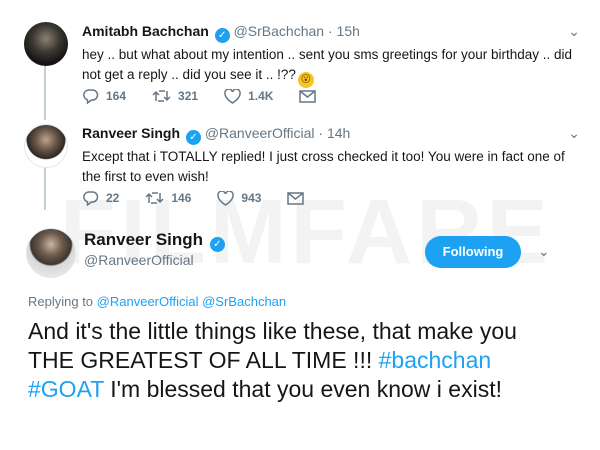 This screenshot has width=600, height=450. I want to click on focus-author-handle: @RanveerOfficial, so click(139, 260).